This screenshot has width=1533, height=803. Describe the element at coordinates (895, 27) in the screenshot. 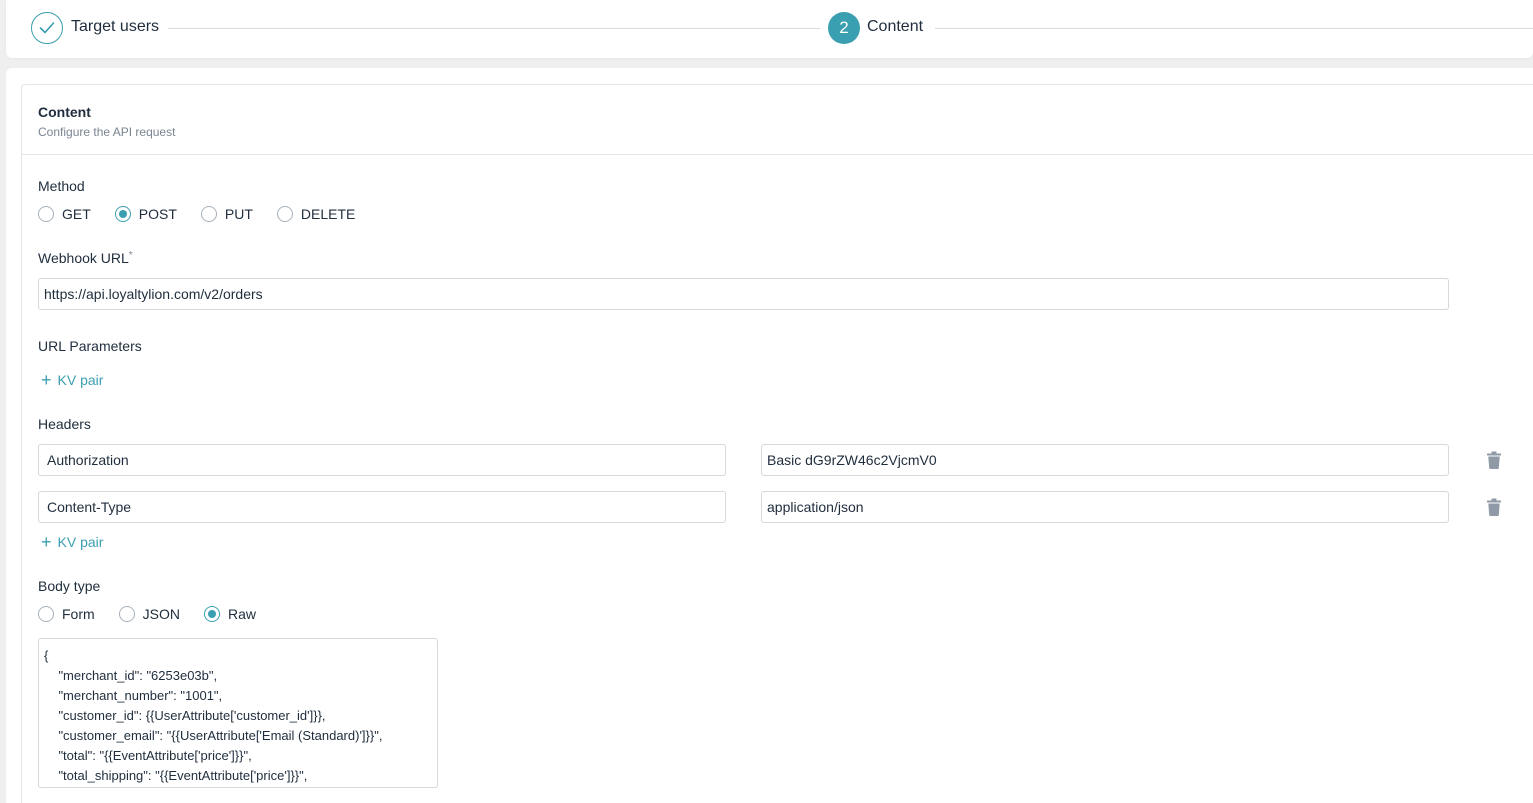

I see `step-content-label: Content` at that location.